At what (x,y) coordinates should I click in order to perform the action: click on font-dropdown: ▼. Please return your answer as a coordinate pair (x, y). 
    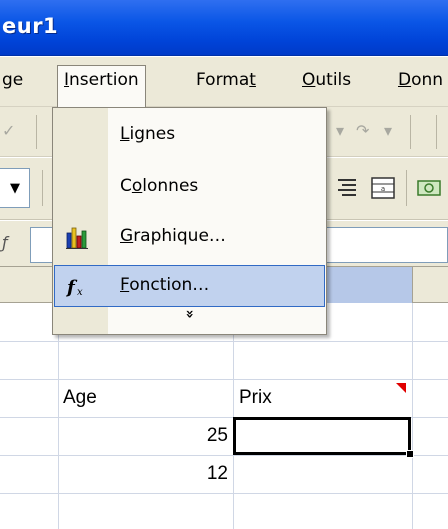
    Looking at the image, I should click on (15, 188).